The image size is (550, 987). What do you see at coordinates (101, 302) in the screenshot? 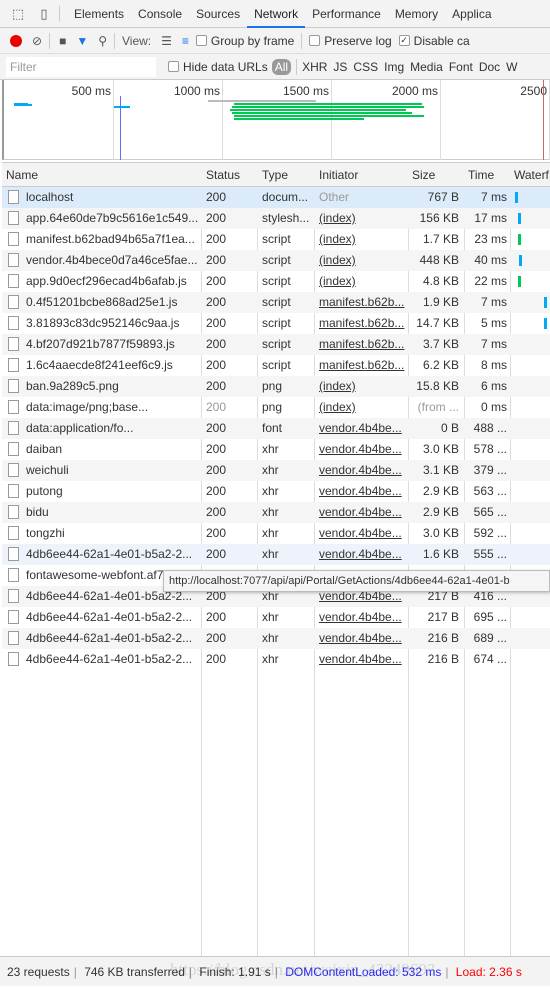
I see `request-name: 0.4f51201bcbe868ad25e1.js` at bounding box center [101, 302].